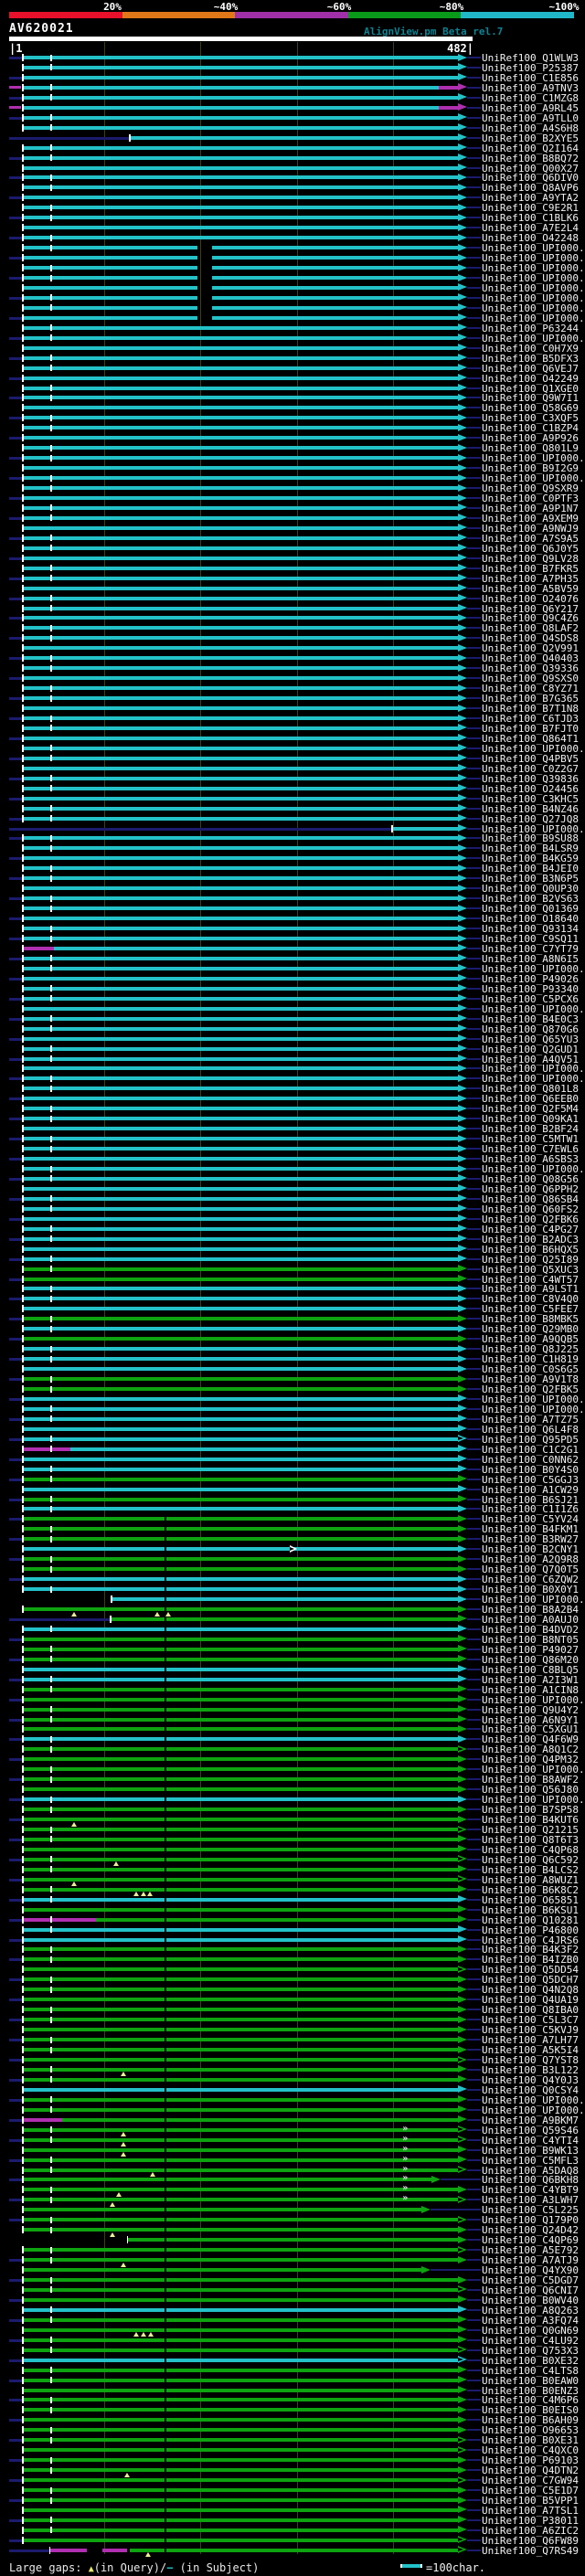  Describe the element at coordinates (531, 2551) in the screenshot. I see `subject-label: UniRef100_Q7RS49` at that location.